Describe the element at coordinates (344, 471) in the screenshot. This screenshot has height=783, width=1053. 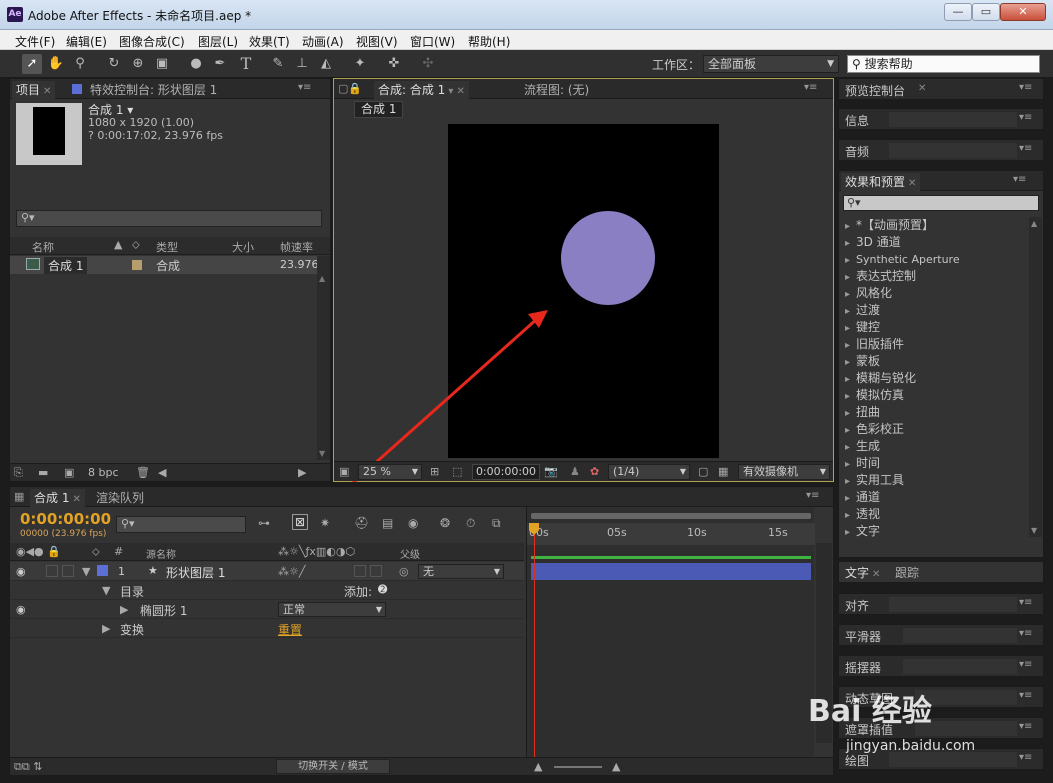
I see `always-preview-icon: ▣` at that location.